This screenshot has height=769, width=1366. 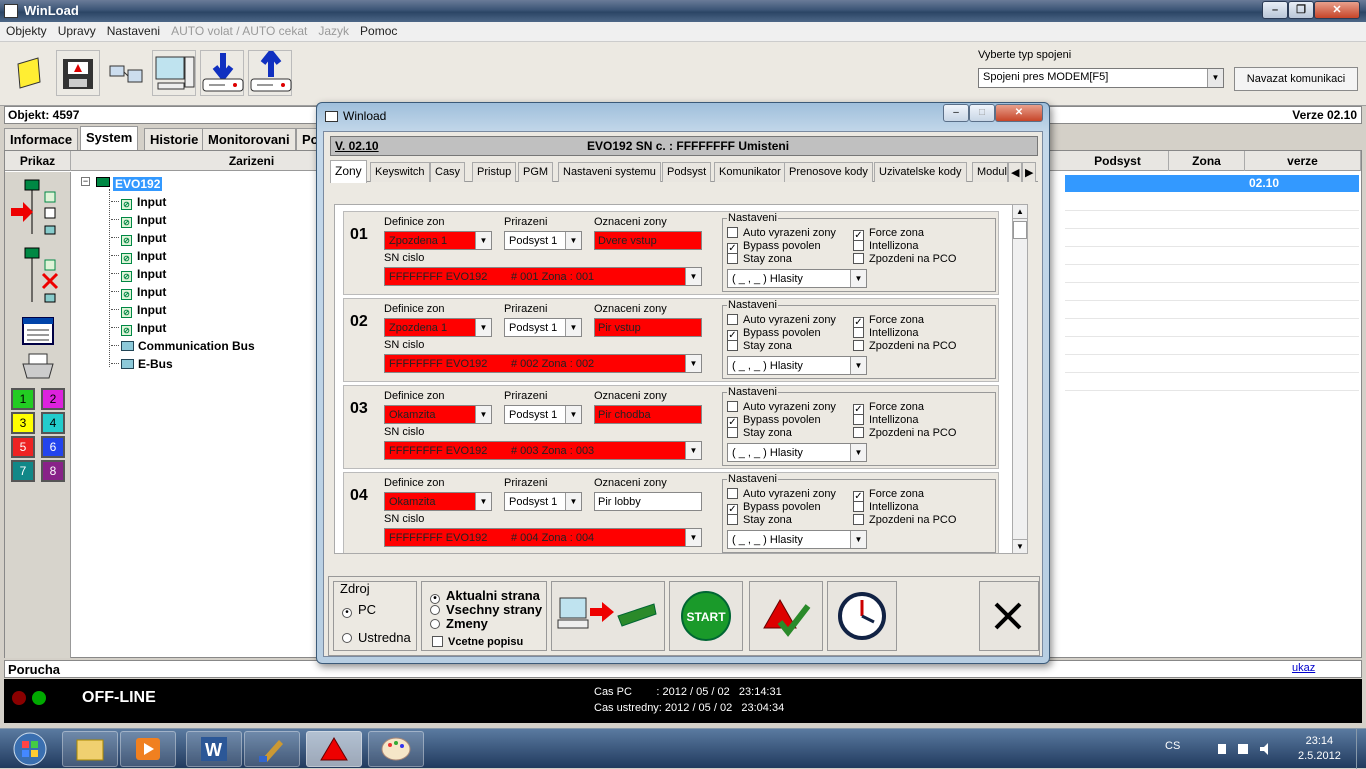 What do you see at coordinates (1337, 10) in the screenshot?
I see `close-button: ✕` at bounding box center [1337, 10].